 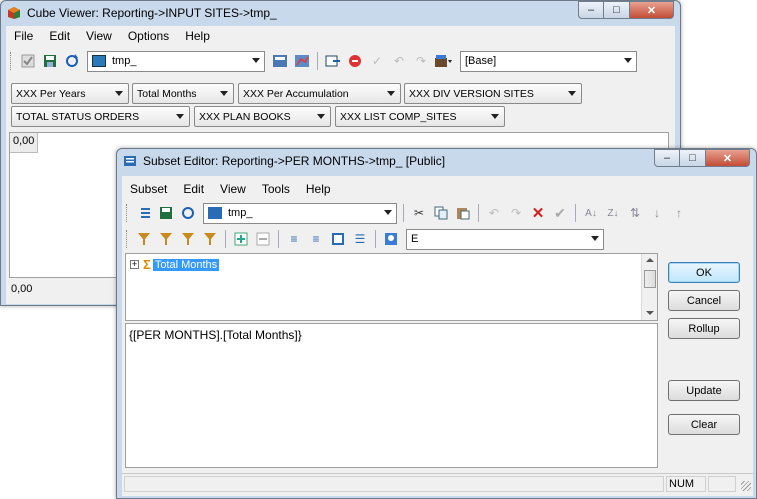 I want to click on subset-editor-menubar: Subset Edit View Tools Help, so click(x=437, y=189).